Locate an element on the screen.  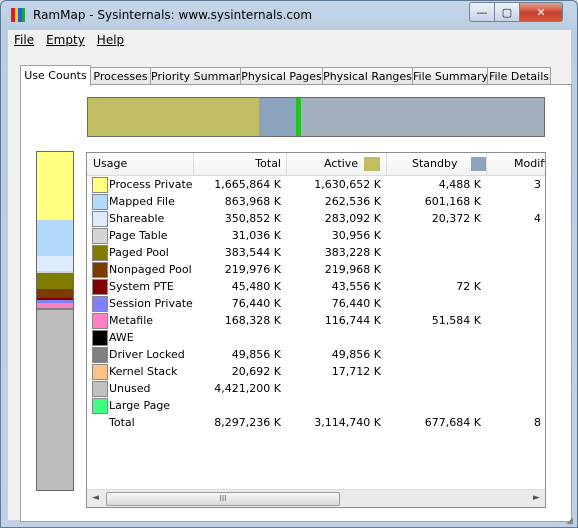
usage-bar-free is located at coordinates (422, 117).